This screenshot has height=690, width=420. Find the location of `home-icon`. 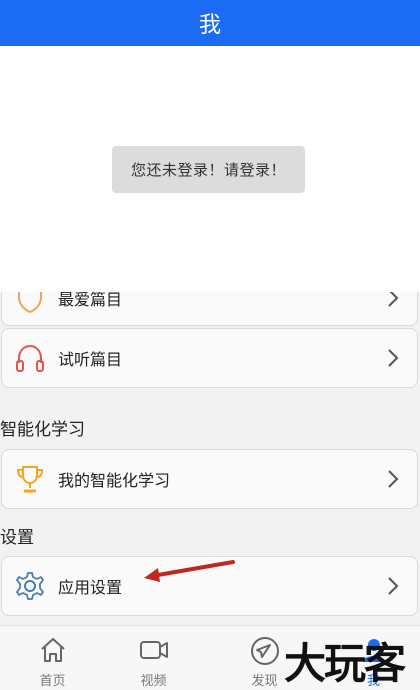

home-icon is located at coordinates (52, 650).